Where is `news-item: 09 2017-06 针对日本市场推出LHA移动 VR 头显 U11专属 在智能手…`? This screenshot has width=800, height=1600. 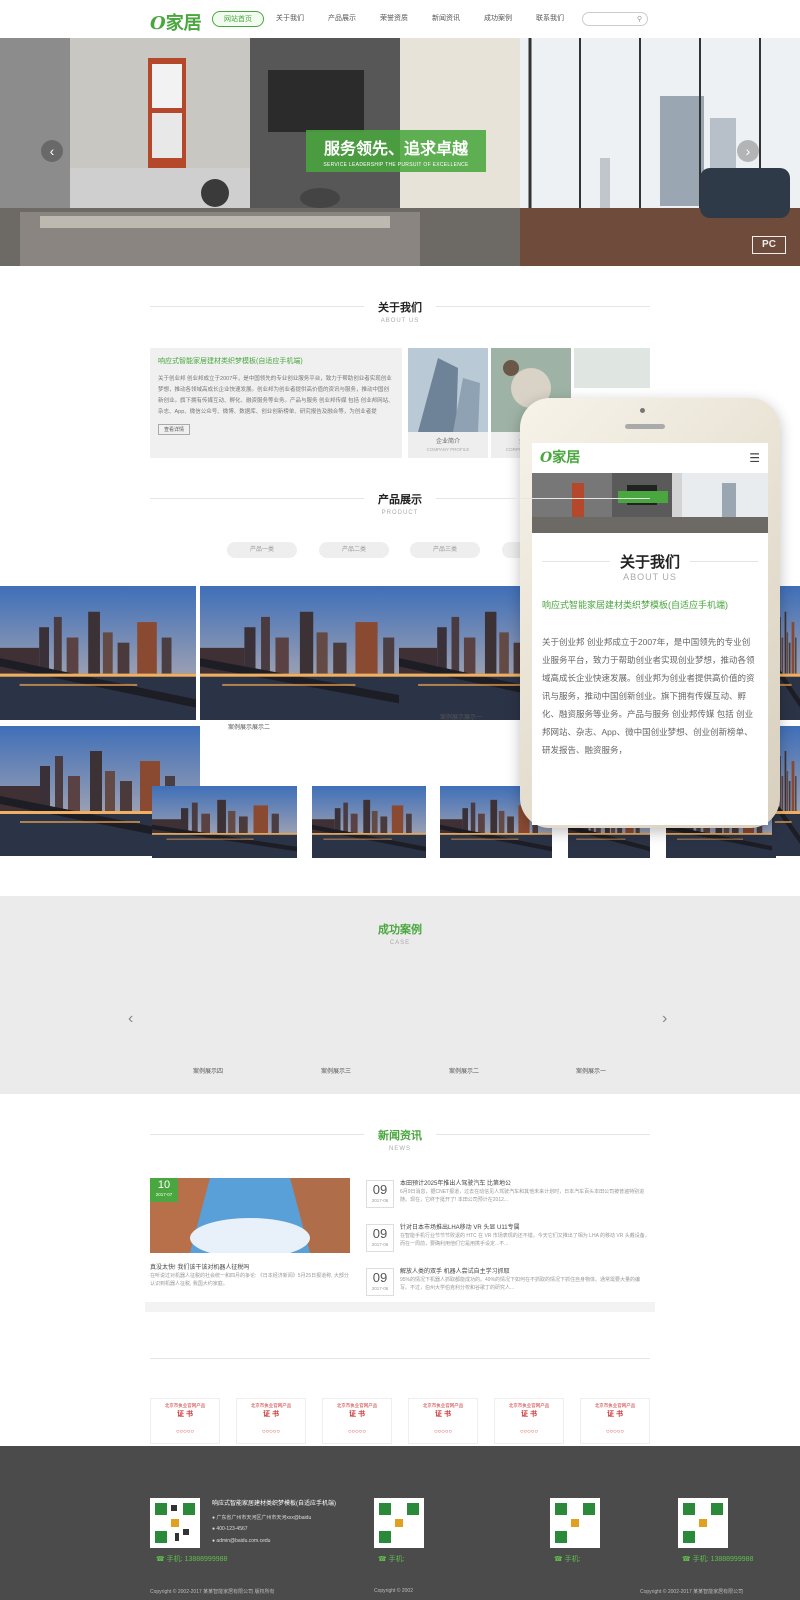 news-item: 09 2017-06 针对日本市场推出LHA移动 VR 头显 U11专属 在智能手… is located at coordinates (511, 1241).